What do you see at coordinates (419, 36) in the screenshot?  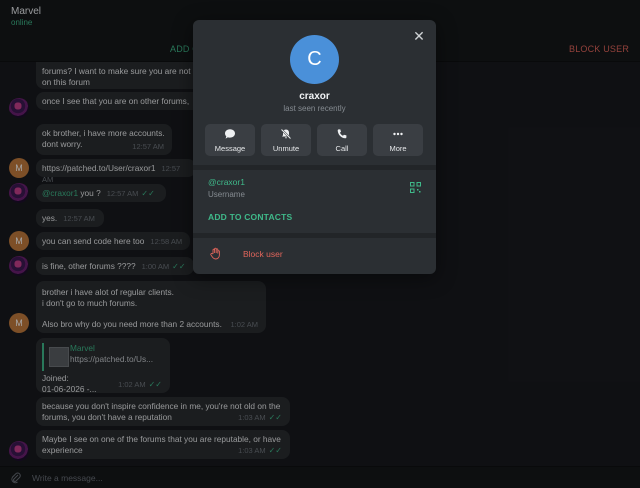 I see `close-icon: ✕` at bounding box center [419, 36].